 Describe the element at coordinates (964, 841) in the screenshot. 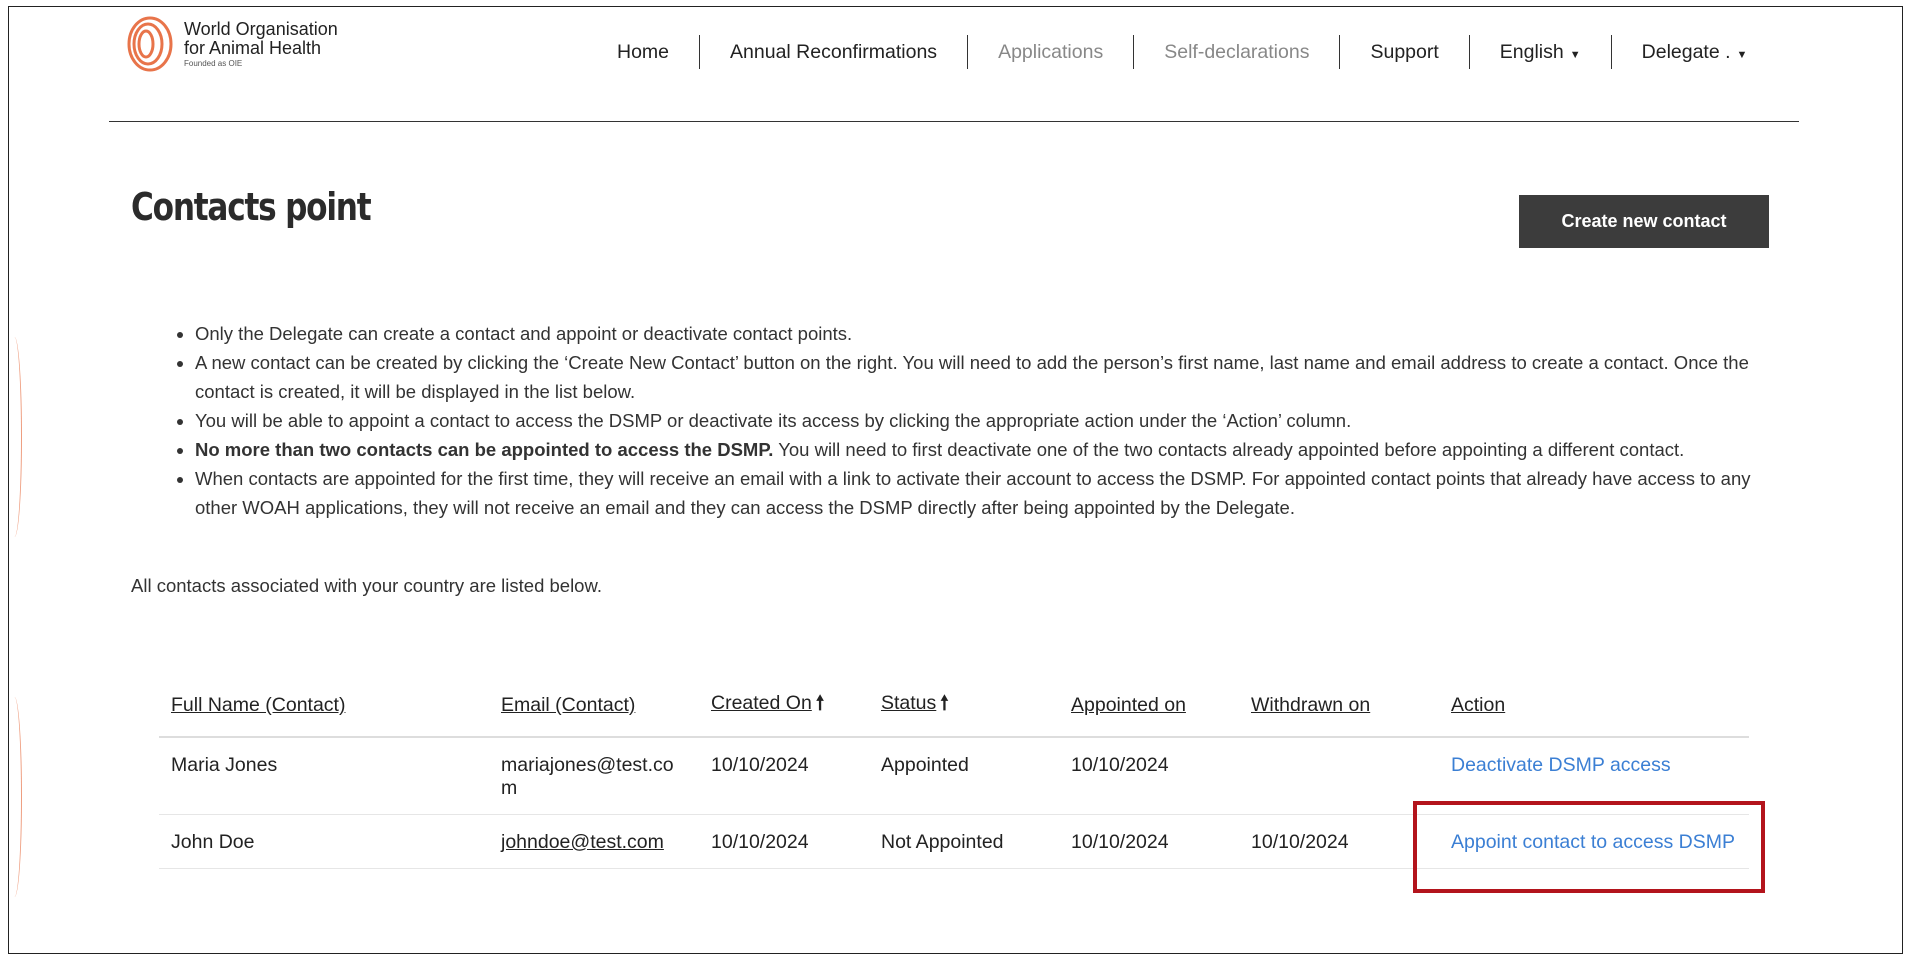

I see `cell-status: Not Appointed` at that location.